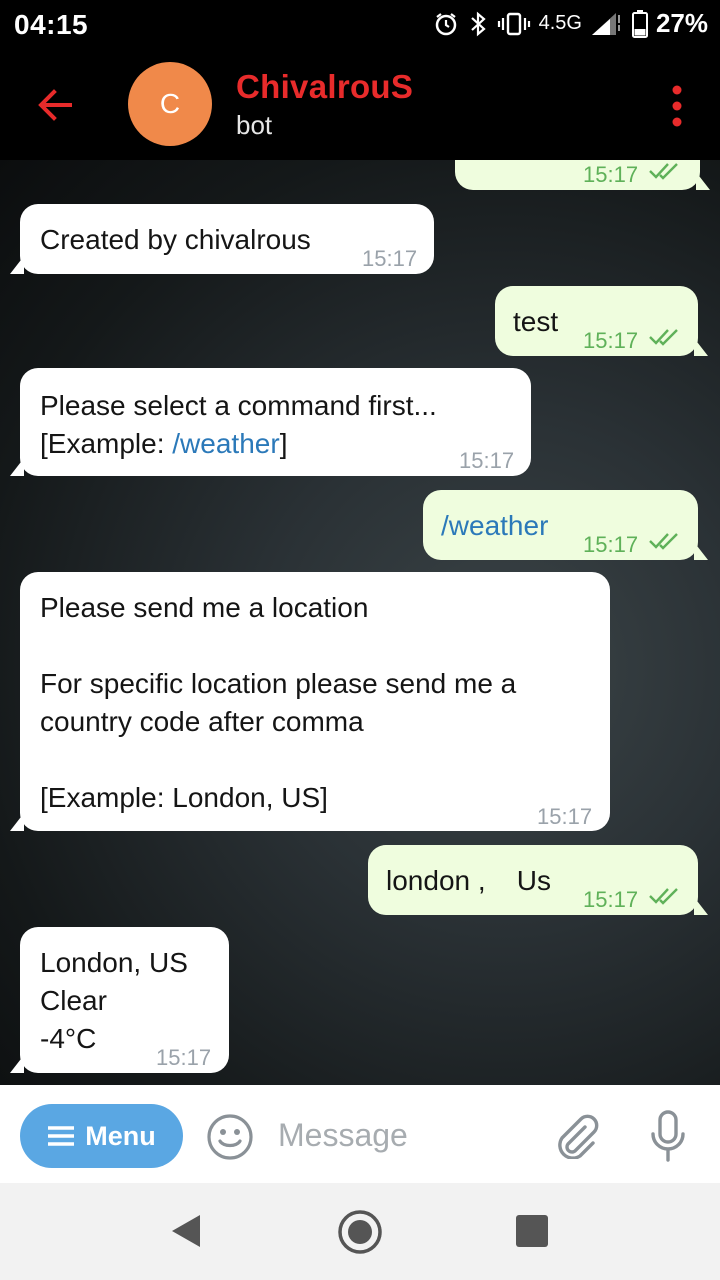 The width and height of the screenshot is (720, 1280). I want to click on nav-recents-icon, so click(532, 1231).